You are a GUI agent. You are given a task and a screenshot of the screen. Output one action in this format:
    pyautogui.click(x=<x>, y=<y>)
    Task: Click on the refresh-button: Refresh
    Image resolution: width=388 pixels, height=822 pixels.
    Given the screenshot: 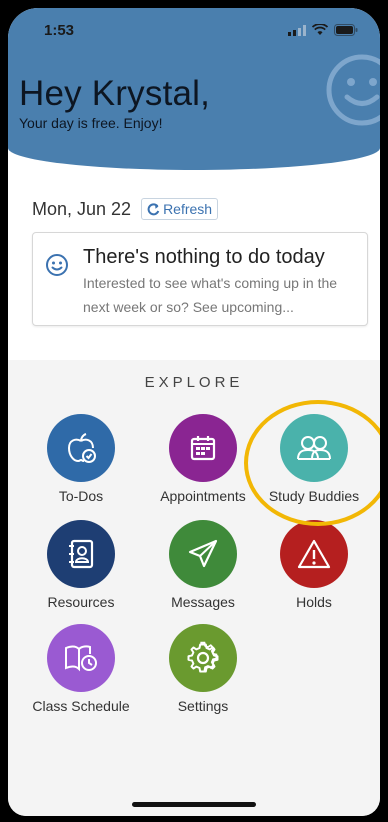 What is the action you would take?
    pyautogui.click(x=180, y=209)
    